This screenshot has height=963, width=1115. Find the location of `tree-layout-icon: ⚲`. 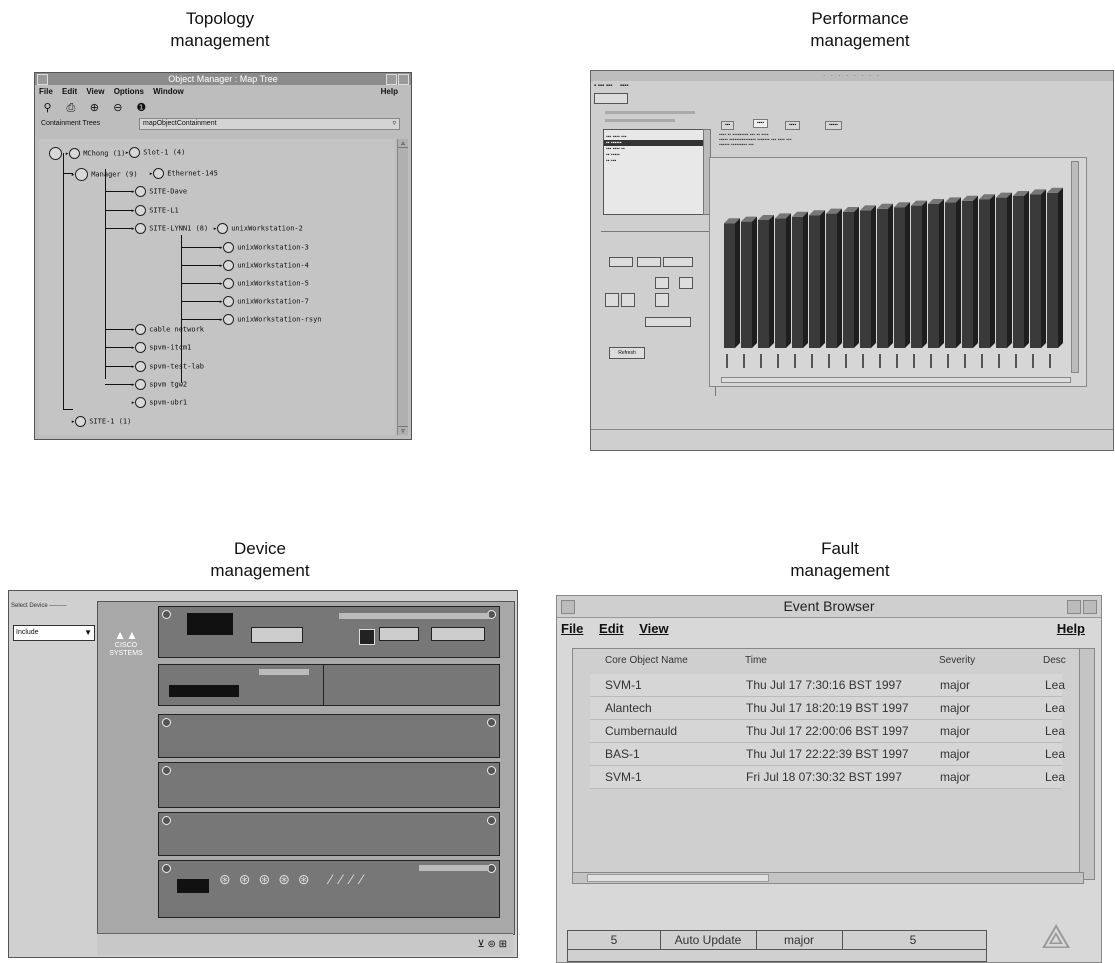

tree-layout-icon: ⚲ is located at coordinates (47, 108).